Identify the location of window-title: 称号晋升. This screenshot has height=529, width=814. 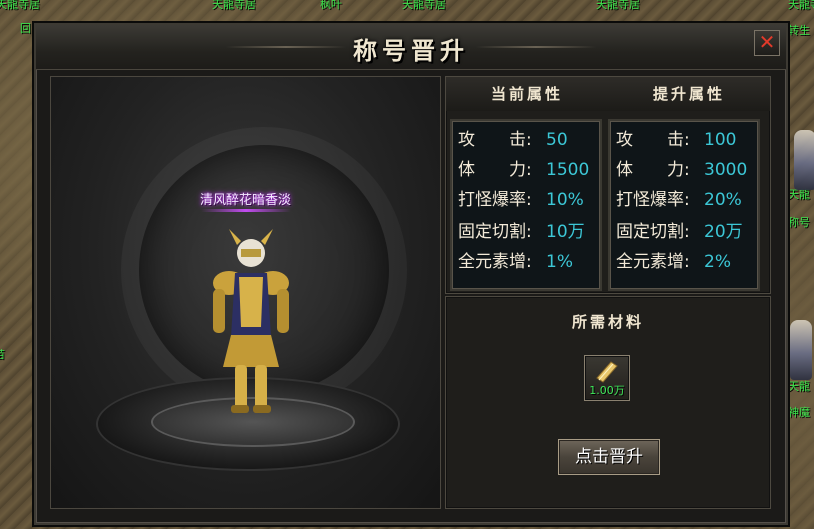
(411, 50).